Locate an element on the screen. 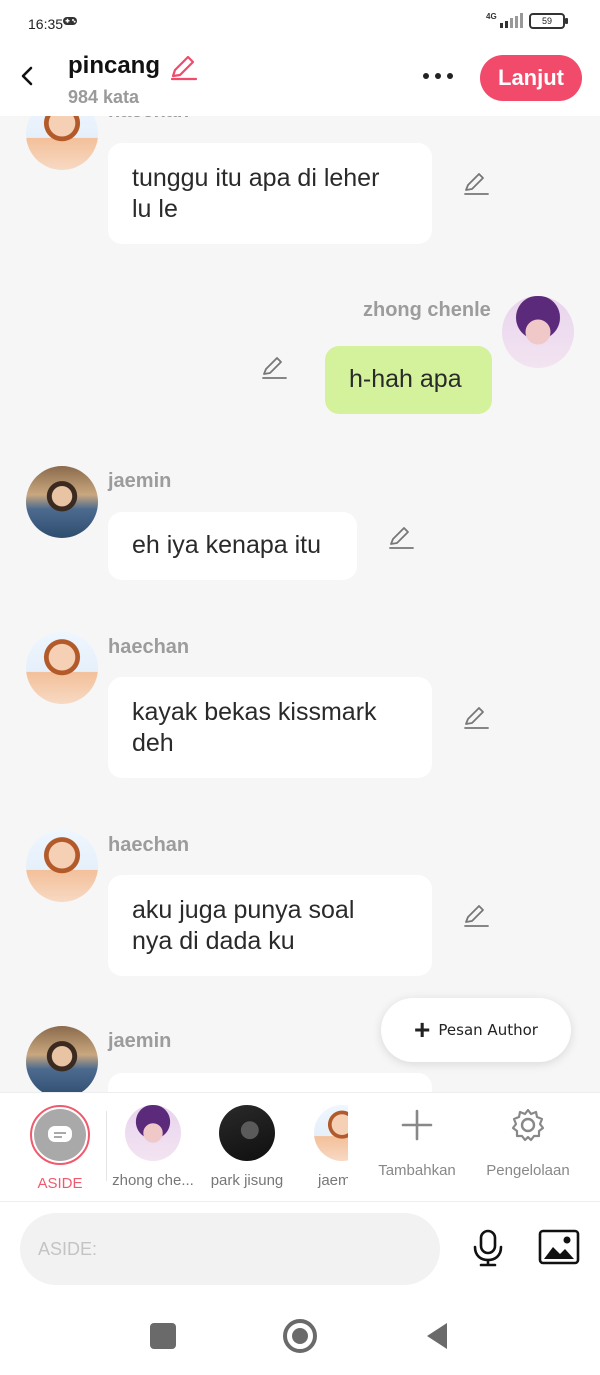  pesan-author-button: + Pesan Author is located at coordinates (476, 1030).